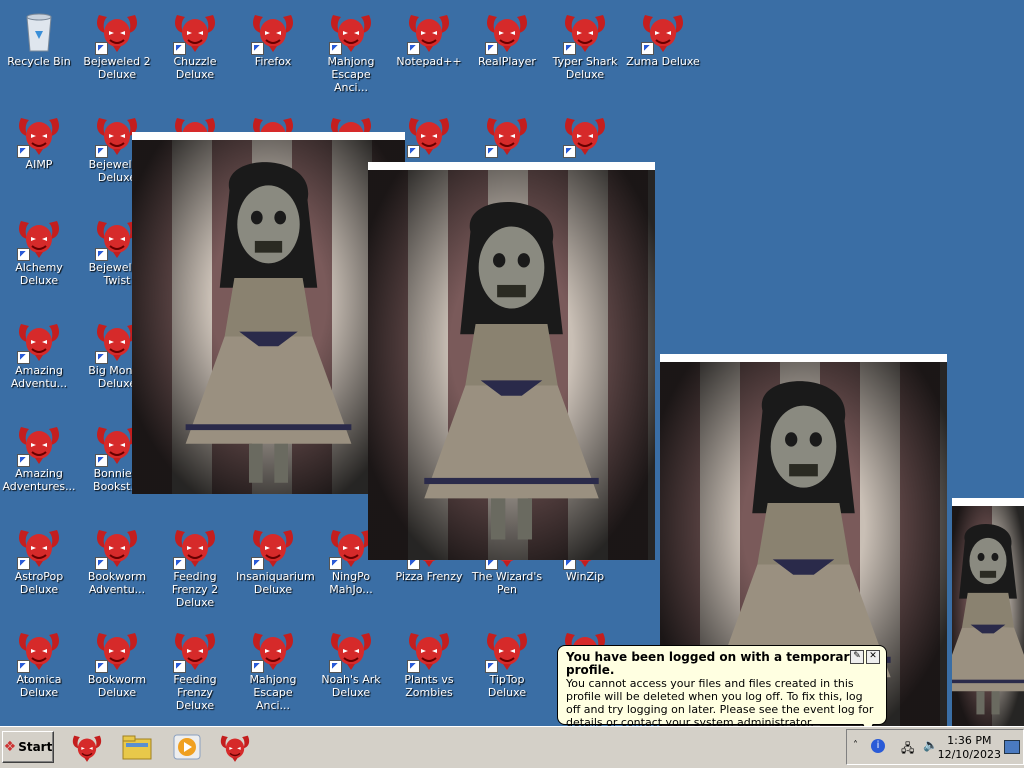 The image size is (1024, 768). I want to click on desktop-icon-label: Bookworm Deluxe, so click(117, 686).